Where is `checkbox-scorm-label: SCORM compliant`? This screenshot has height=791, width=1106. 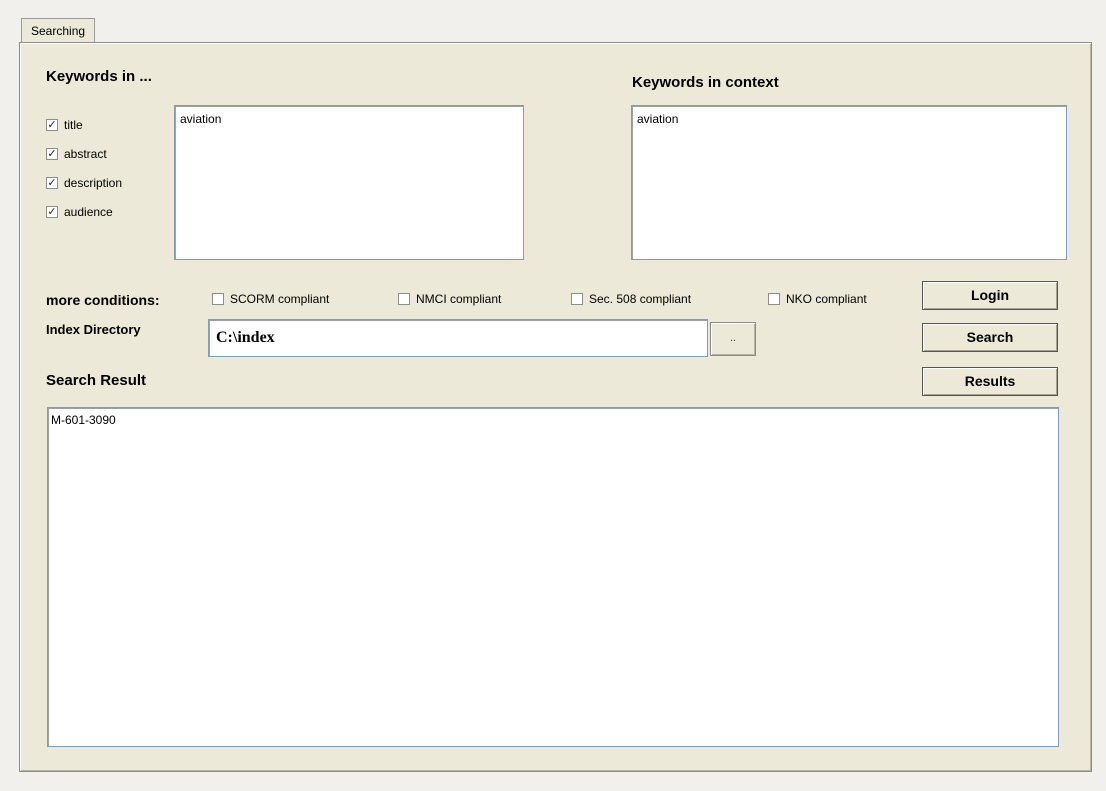
checkbox-scorm-label: SCORM compliant is located at coordinates (280, 299).